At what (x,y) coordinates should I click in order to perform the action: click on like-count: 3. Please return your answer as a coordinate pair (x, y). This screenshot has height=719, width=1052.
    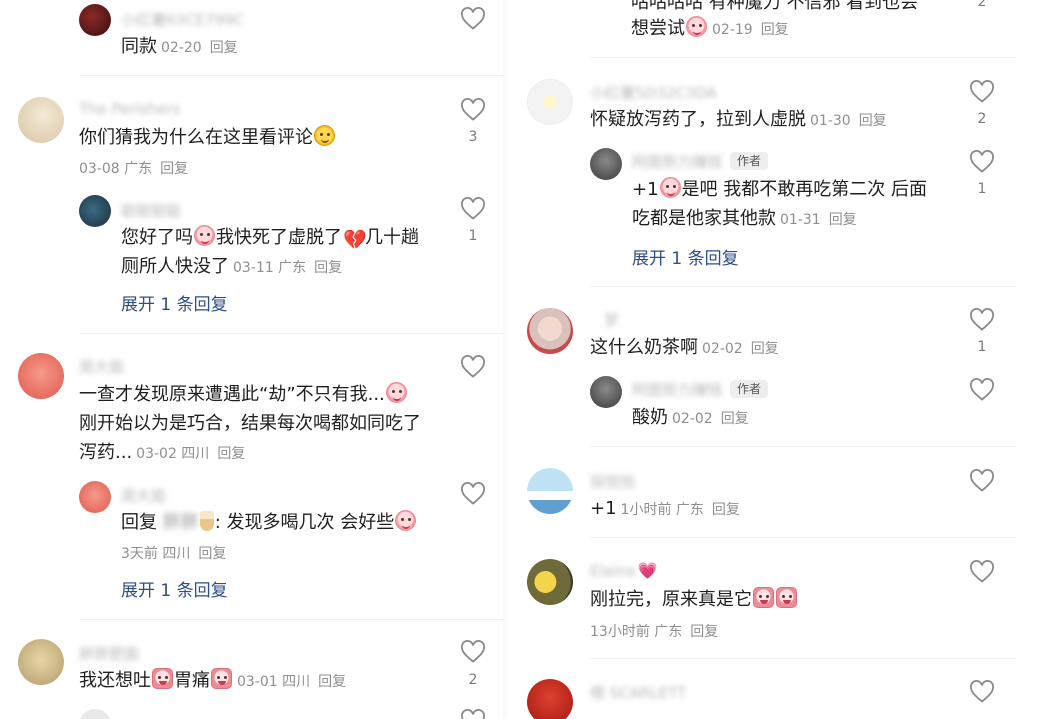
    Looking at the image, I should click on (473, 137).